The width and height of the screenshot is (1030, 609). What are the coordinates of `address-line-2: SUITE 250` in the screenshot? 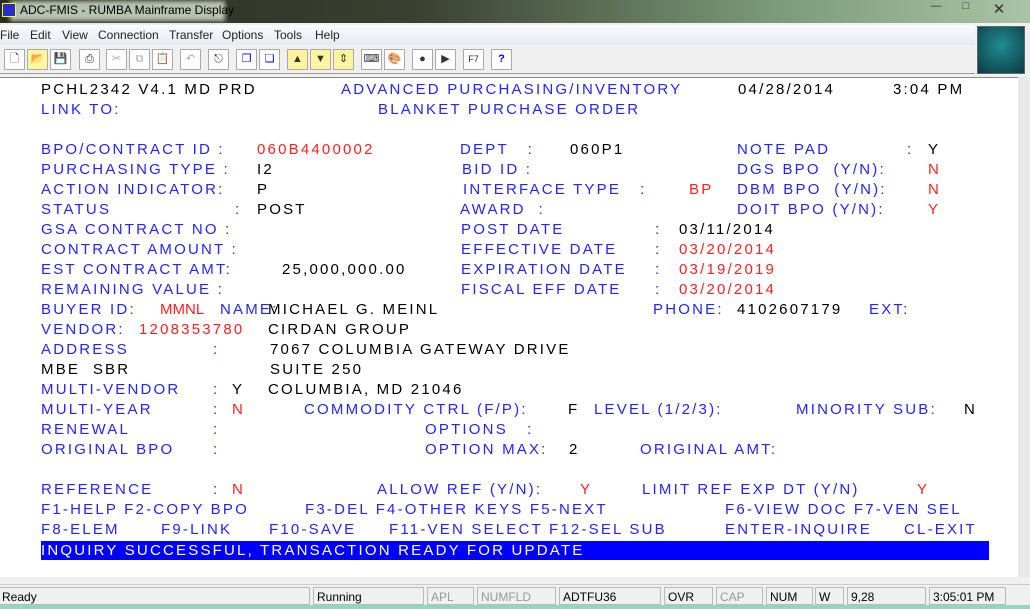 It's located at (317, 369).